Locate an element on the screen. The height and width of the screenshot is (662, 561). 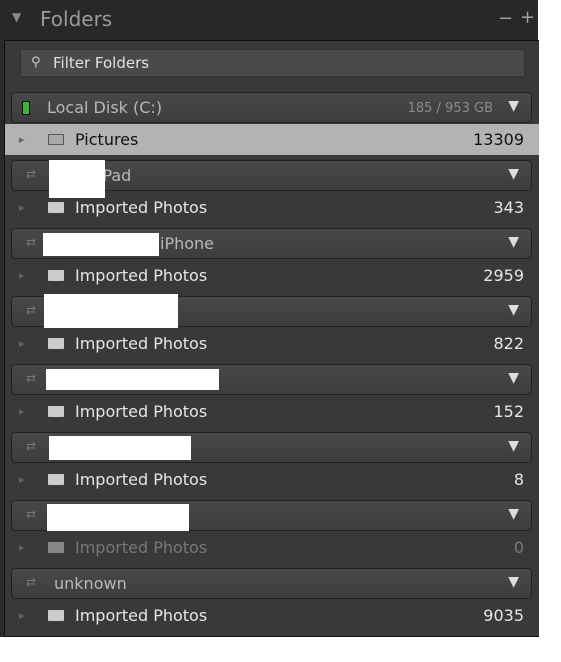
volume-name: Local Disk (C:) is located at coordinates (105, 107).